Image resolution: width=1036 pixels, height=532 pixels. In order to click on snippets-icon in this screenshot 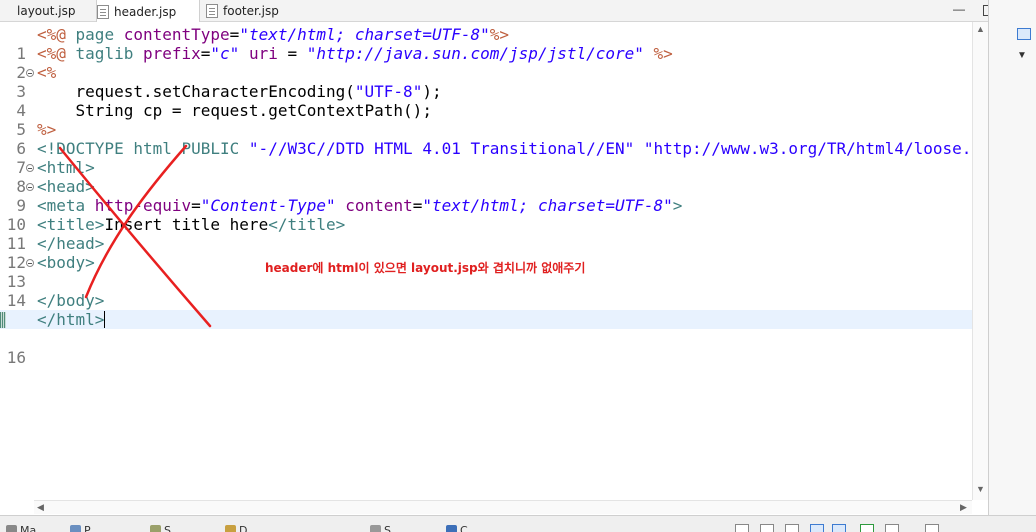, I will do `click(375, 528)`.